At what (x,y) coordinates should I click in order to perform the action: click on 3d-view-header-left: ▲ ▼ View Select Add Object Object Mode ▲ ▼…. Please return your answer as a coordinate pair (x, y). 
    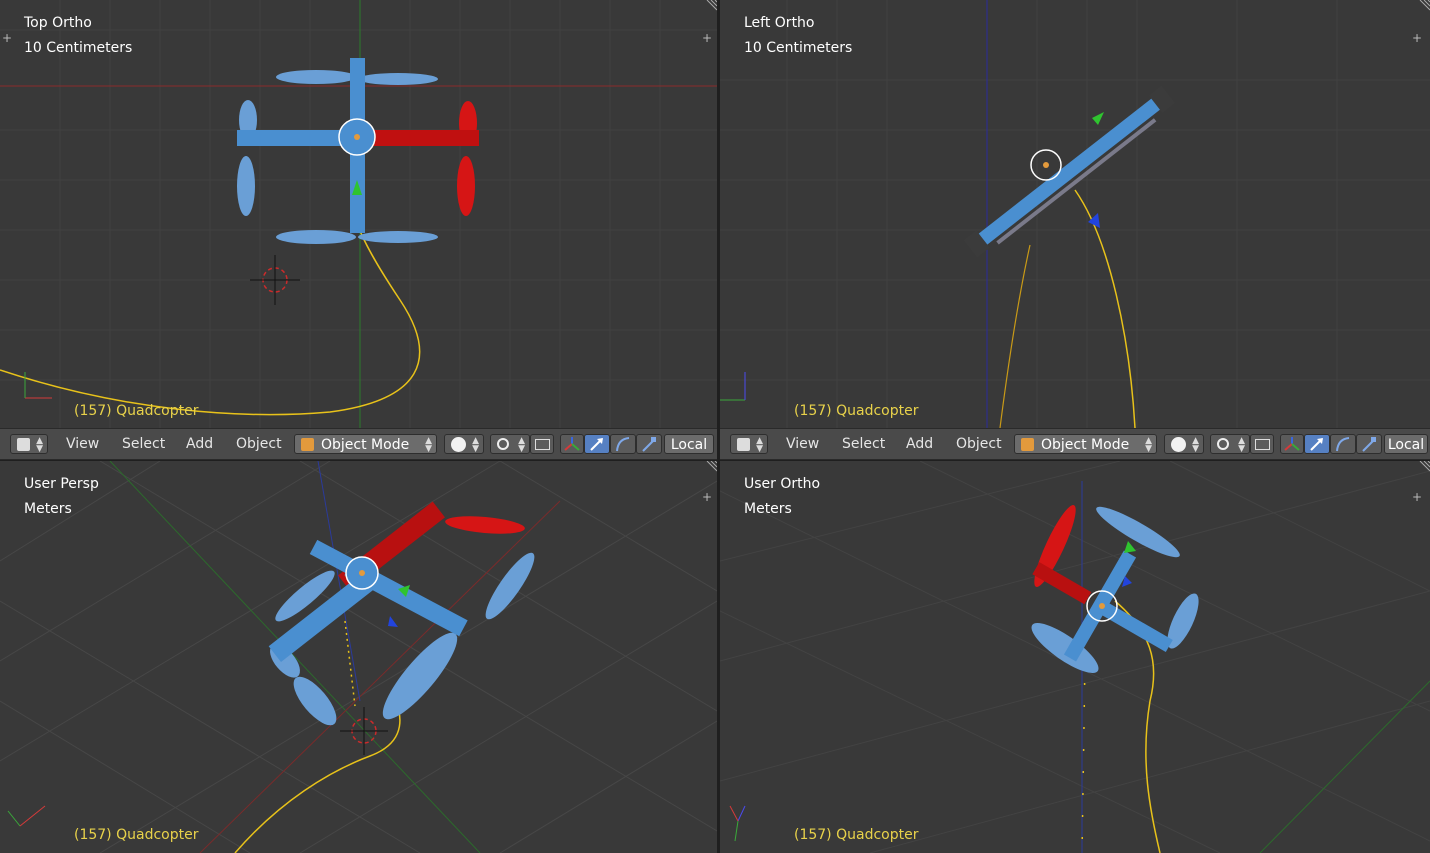
    Looking at the image, I should click on (358, 444).